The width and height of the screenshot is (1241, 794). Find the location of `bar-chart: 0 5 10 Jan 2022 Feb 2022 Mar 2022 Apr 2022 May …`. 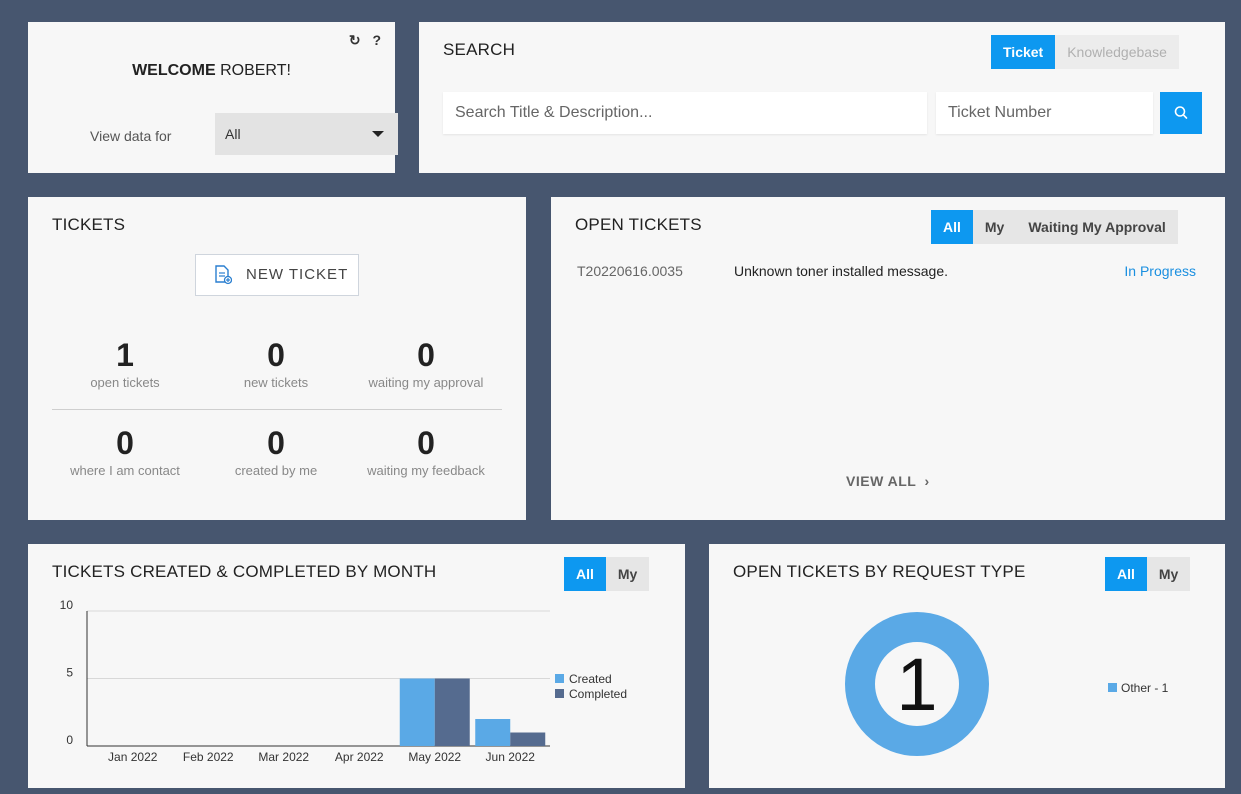

bar-chart: 0 5 10 Jan 2022 Feb 2022 Mar 2022 Apr 2022 May … is located at coordinates (343, 681).